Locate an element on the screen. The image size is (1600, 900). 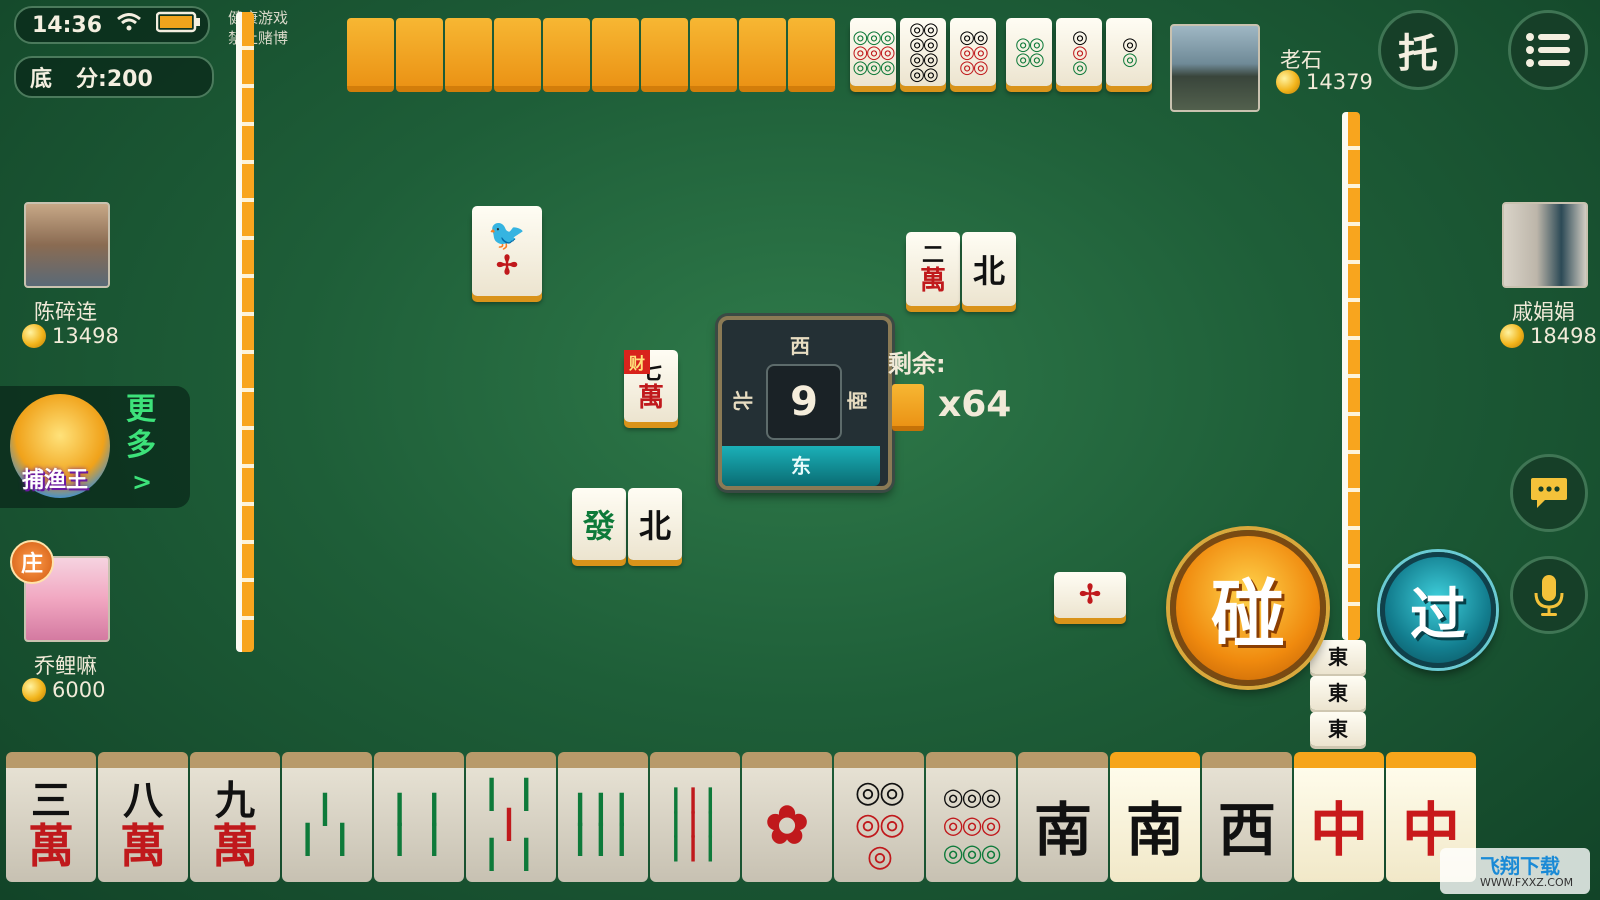
hand-tile: ◎◎◎ ◎◎◎ ◎◎◎ is located at coordinates (971, 817).